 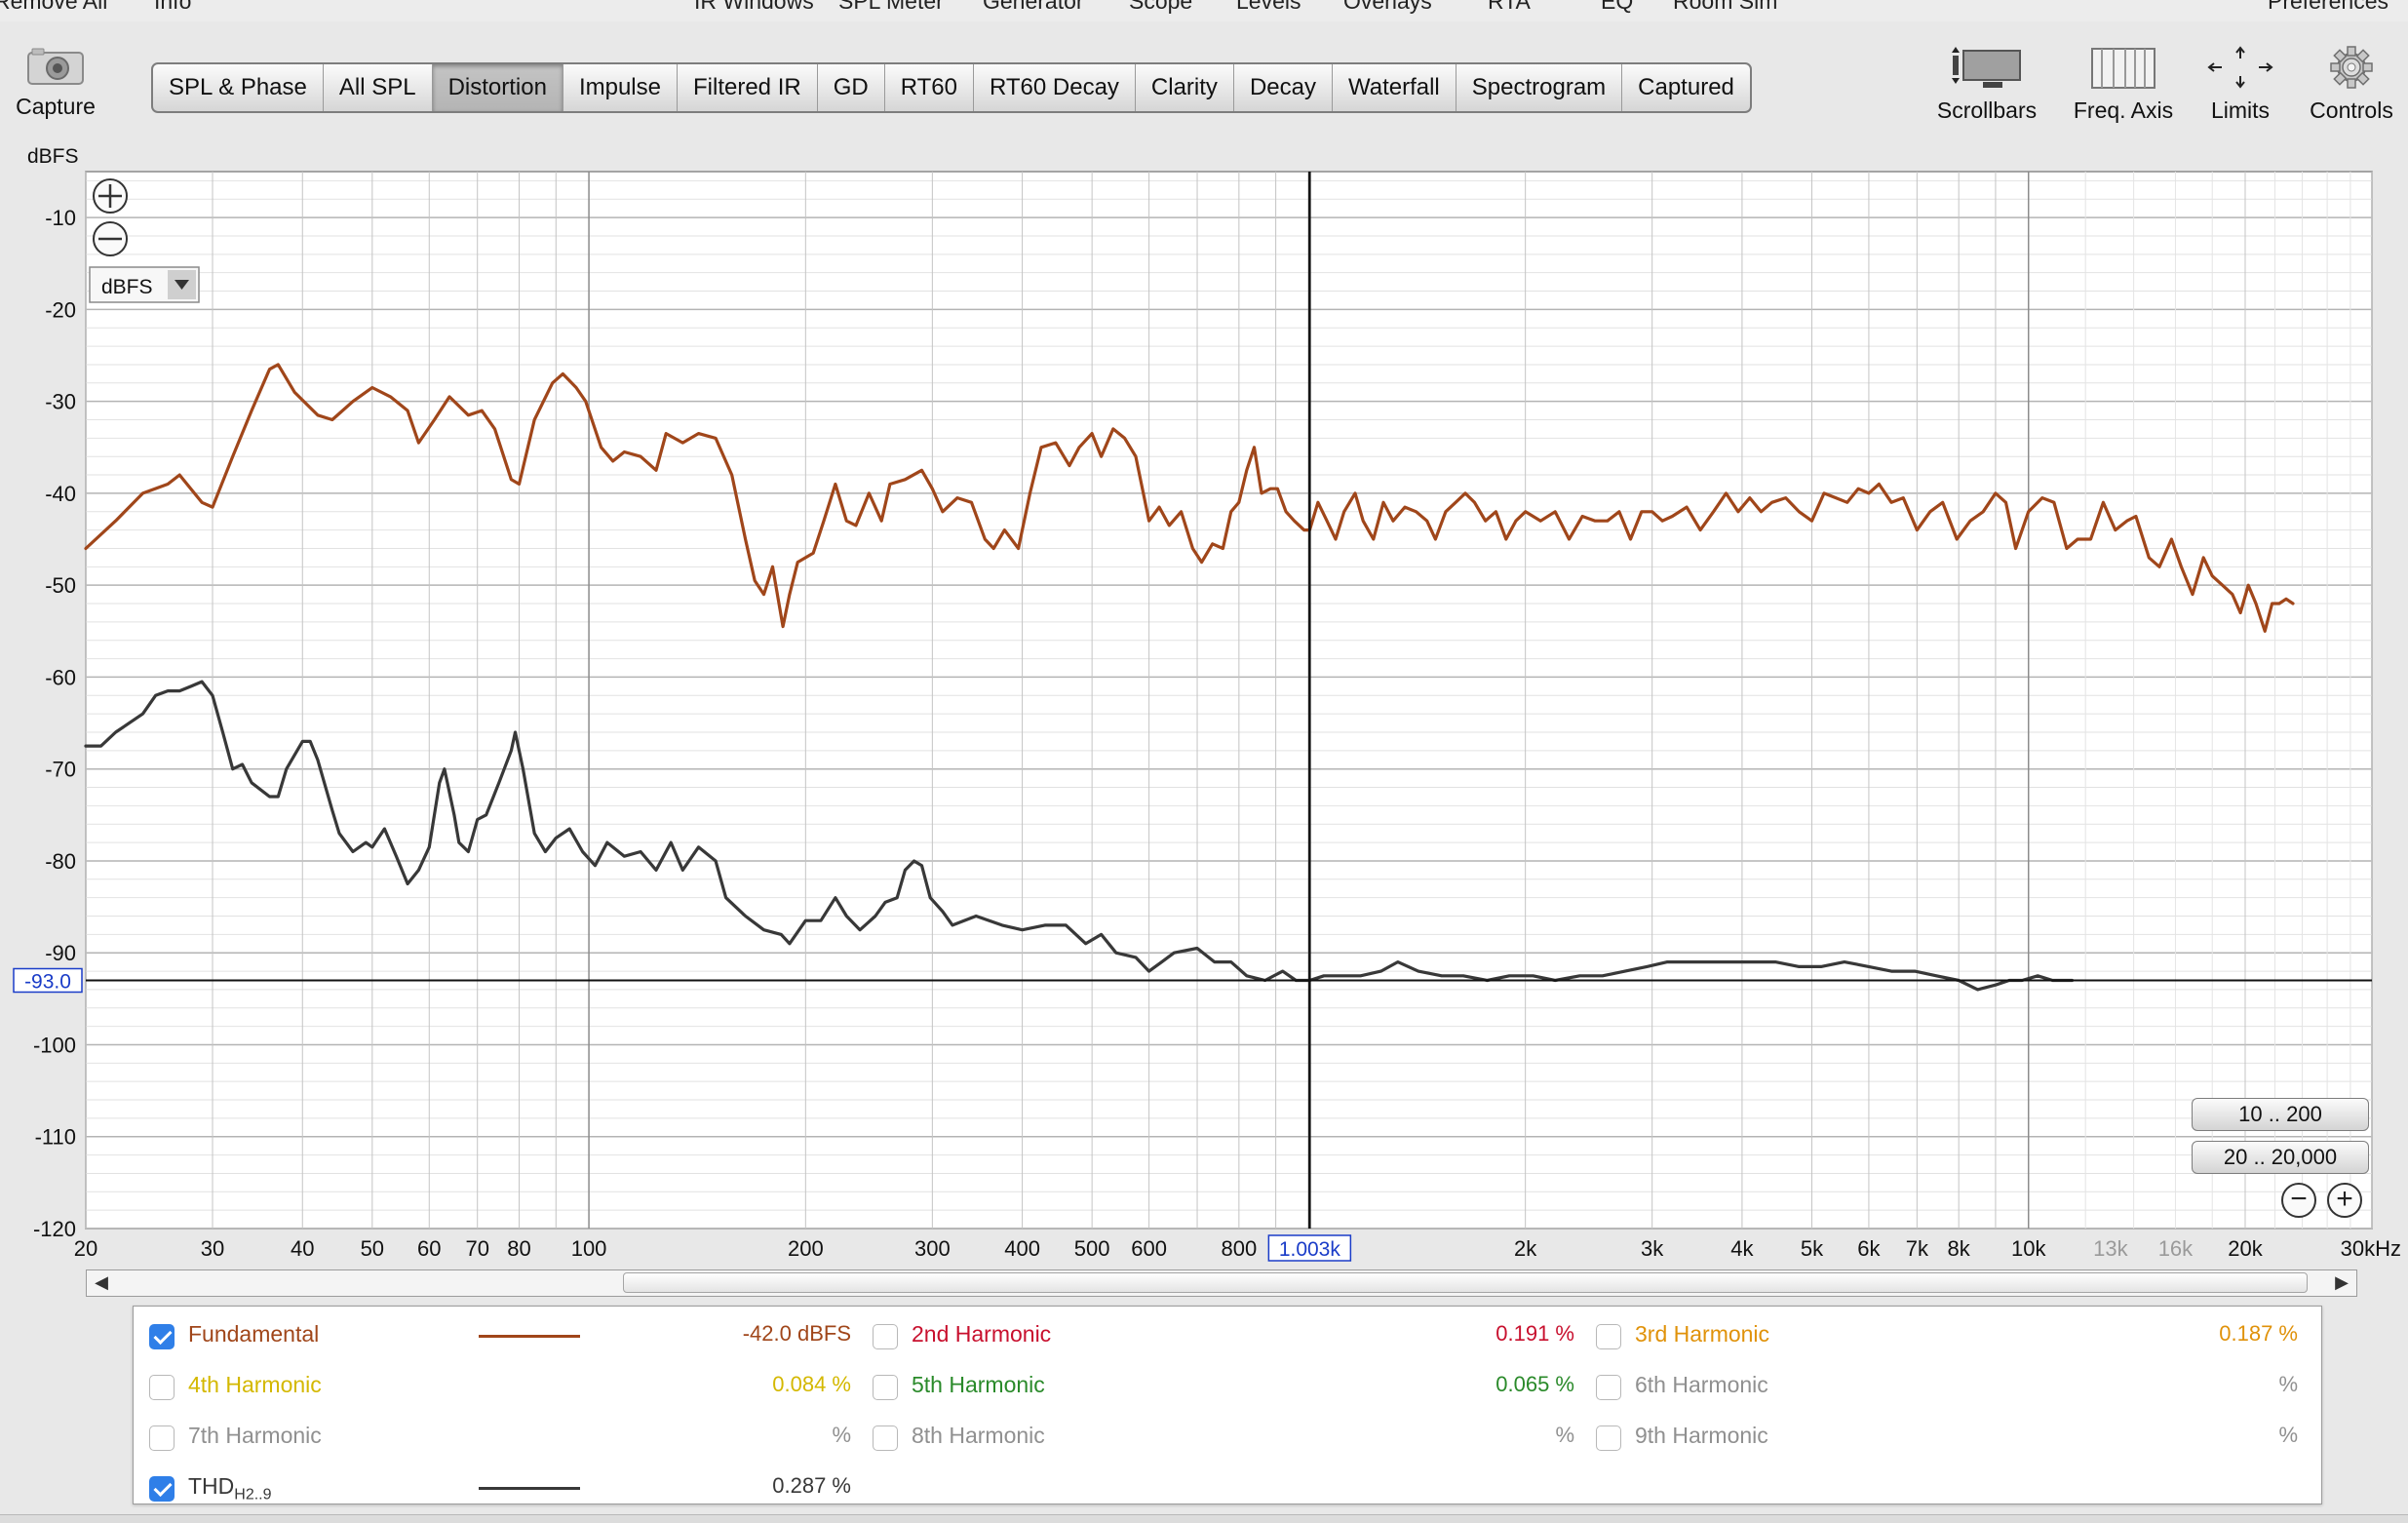 What do you see at coordinates (1160, 7) in the screenshot?
I see `scope-menu: Scope` at bounding box center [1160, 7].